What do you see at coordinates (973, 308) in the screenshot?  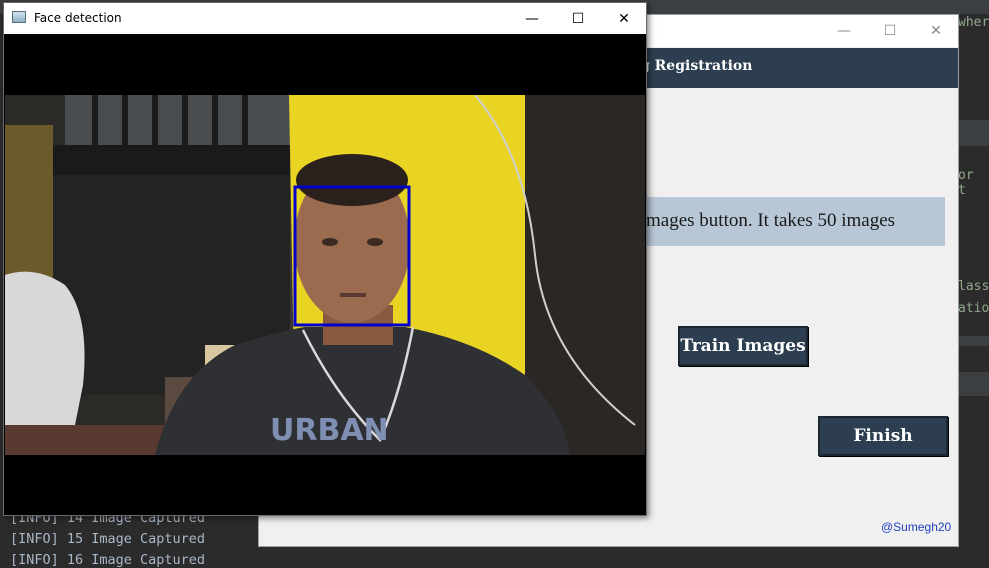 I see `ide-code-fragment: atio` at bounding box center [973, 308].